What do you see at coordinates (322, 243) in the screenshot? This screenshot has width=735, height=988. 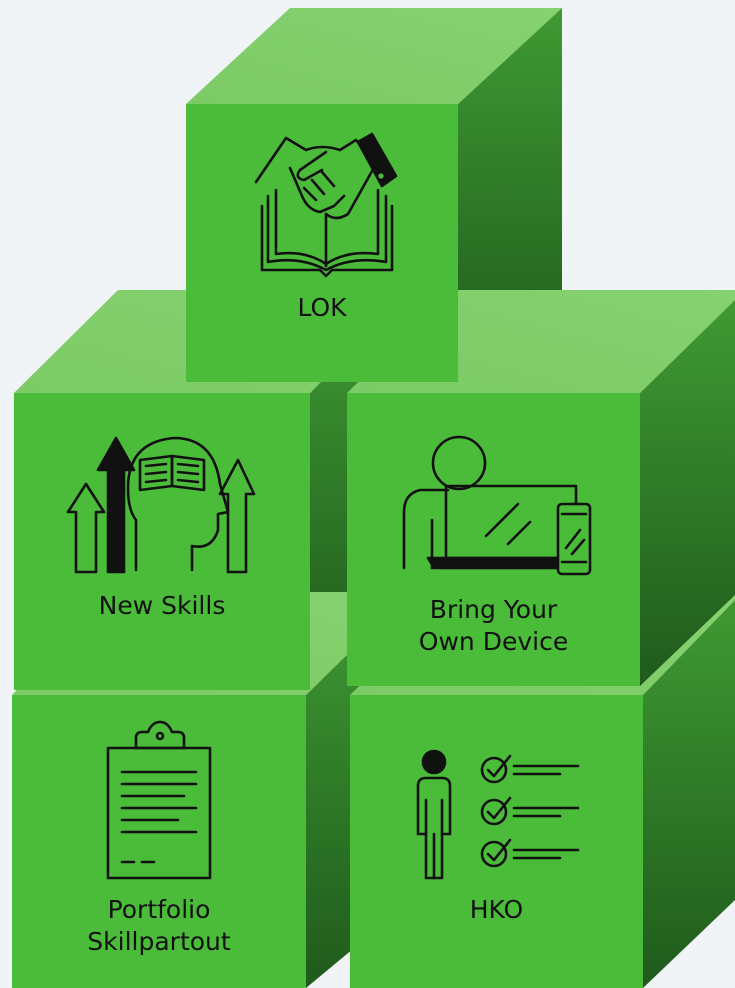 I see `cube-lok-front` at bounding box center [322, 243].